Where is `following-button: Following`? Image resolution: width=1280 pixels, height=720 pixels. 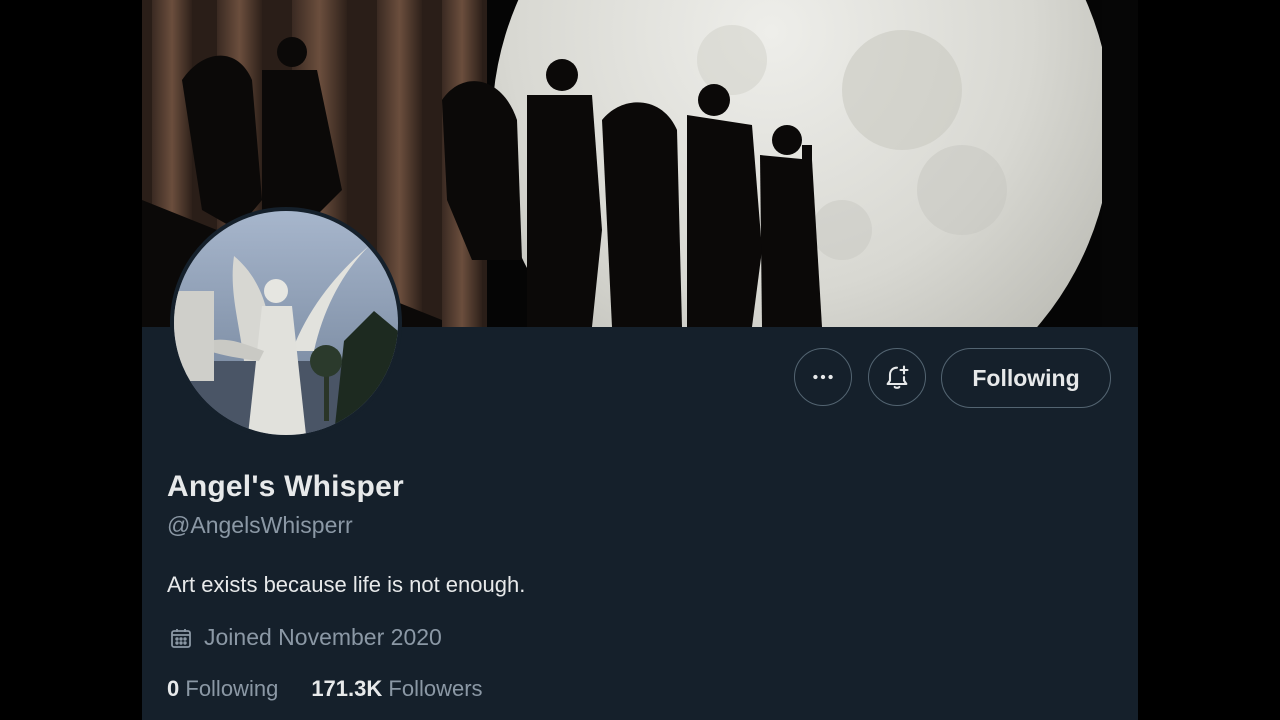
following-button: Following is located at coordinates (1026, 378).